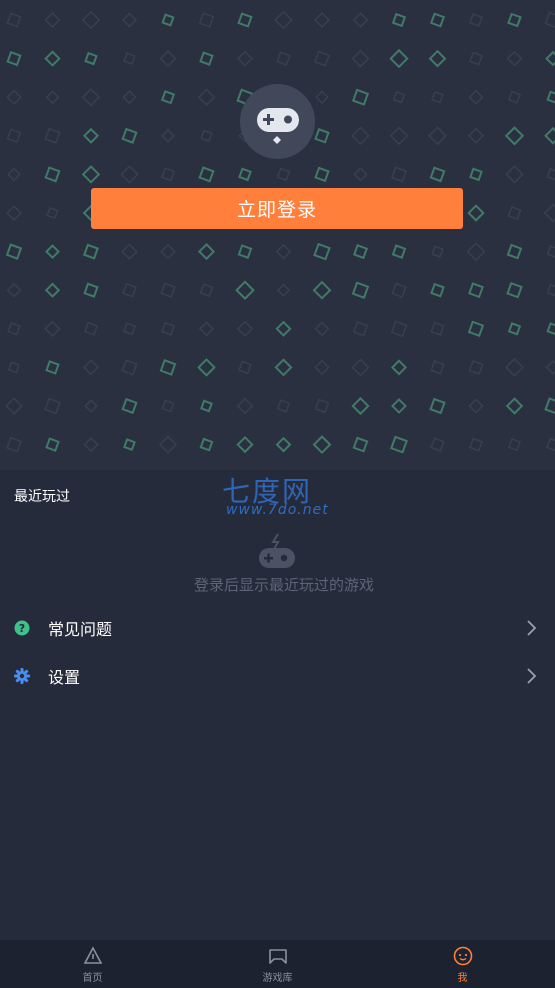 This screenshot has height=988, width=555. What do you see at coordinates (22, 676) in the screenshot?
I see `gear-icon` at bounding box center [22, 676].